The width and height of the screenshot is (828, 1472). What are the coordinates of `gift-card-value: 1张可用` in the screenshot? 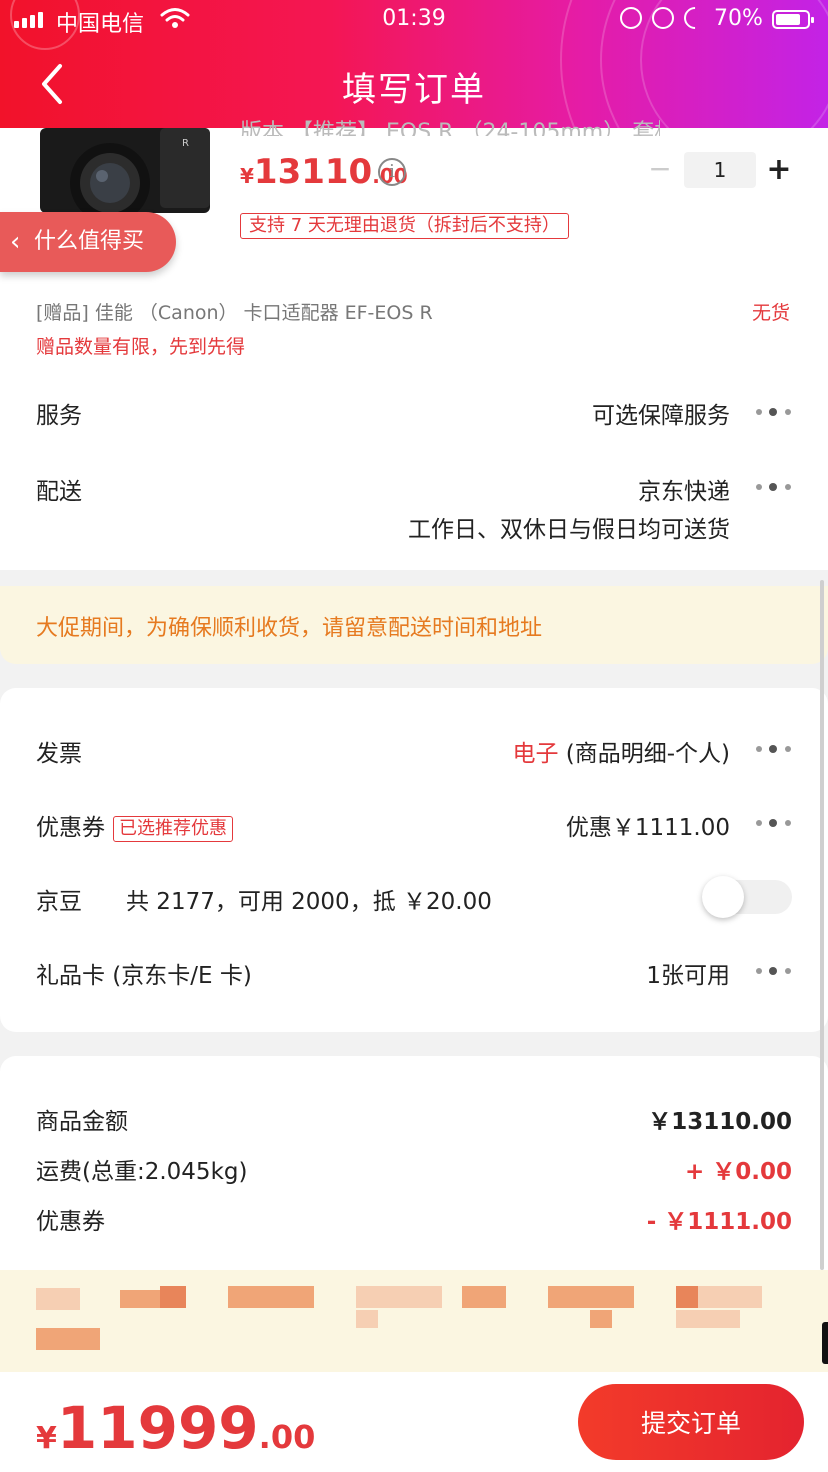 It's located at (688, 976).